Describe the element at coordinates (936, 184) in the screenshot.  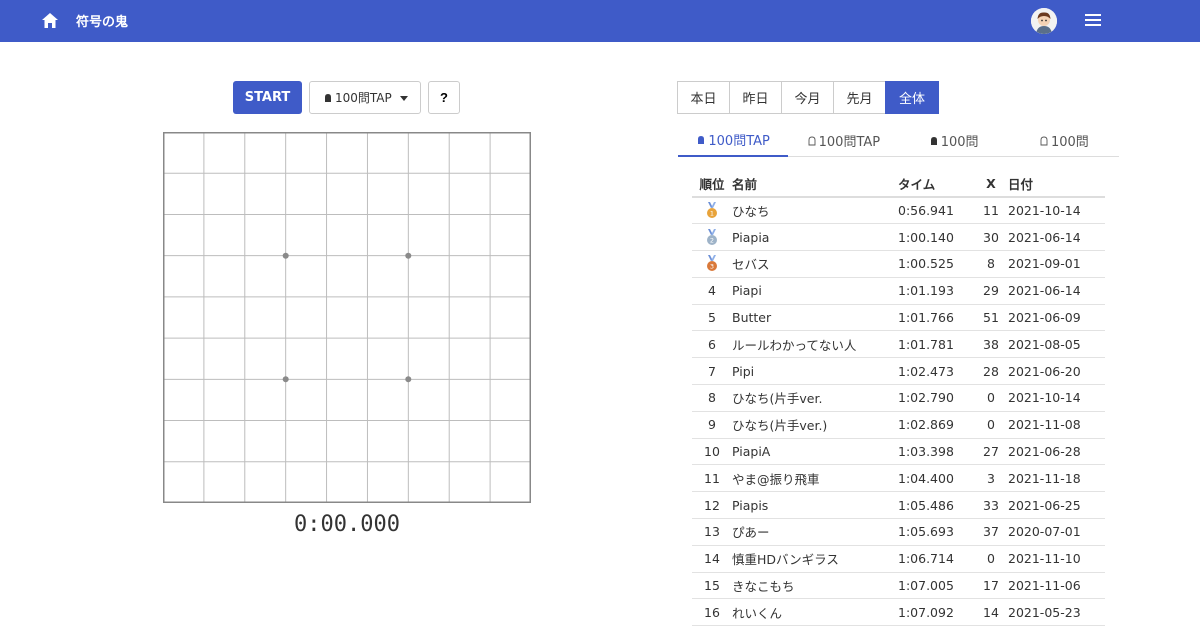
I see `header-time: タイム` at that location.